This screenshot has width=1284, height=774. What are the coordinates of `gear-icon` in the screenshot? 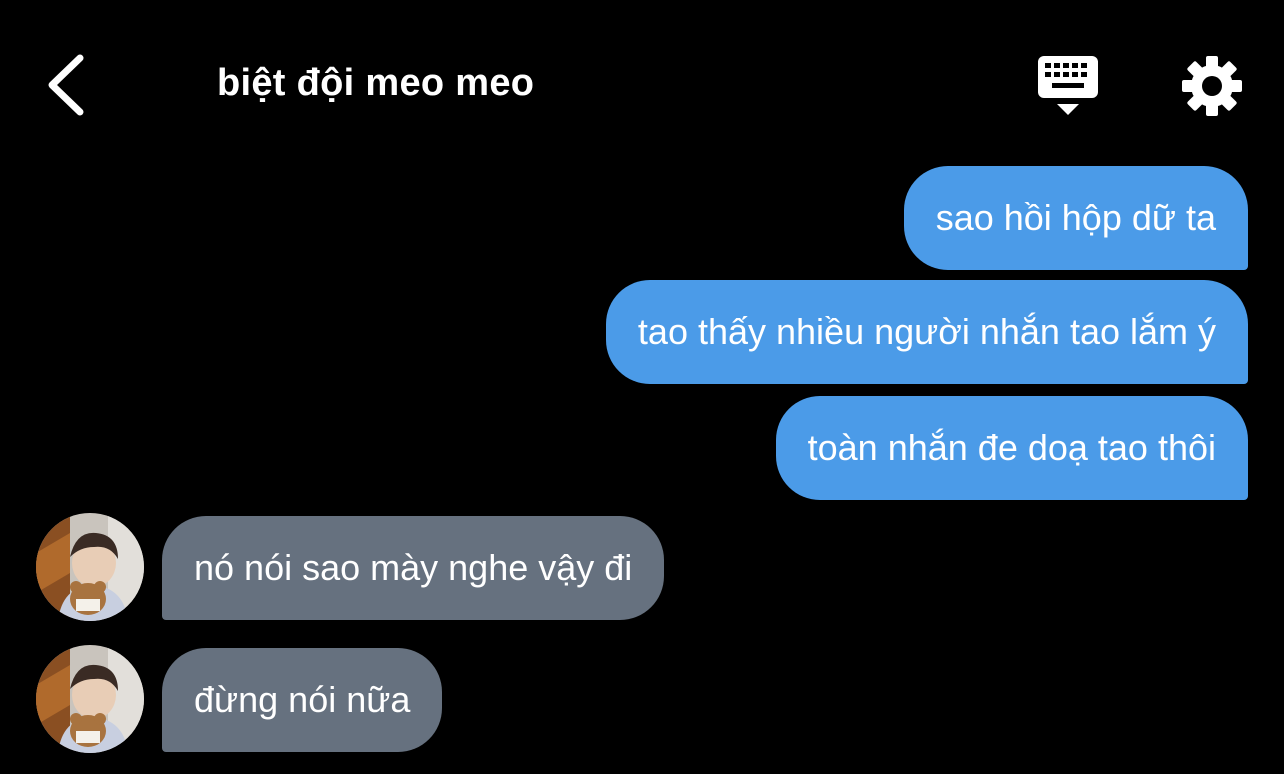 It's located at (1212, 86).